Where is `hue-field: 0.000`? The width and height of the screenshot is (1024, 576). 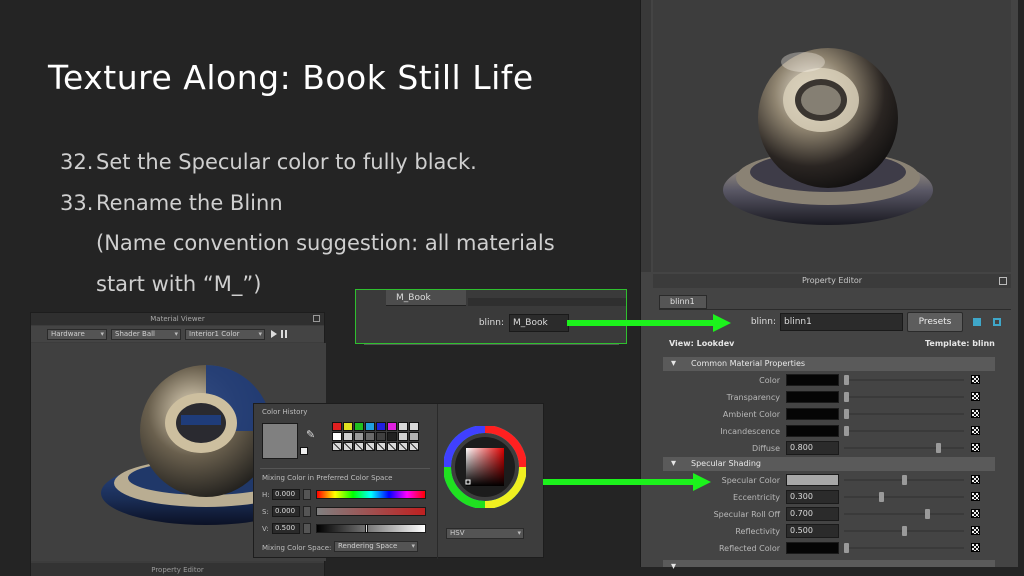 hue-field: 0.000 is located at coordinates (286, 494).